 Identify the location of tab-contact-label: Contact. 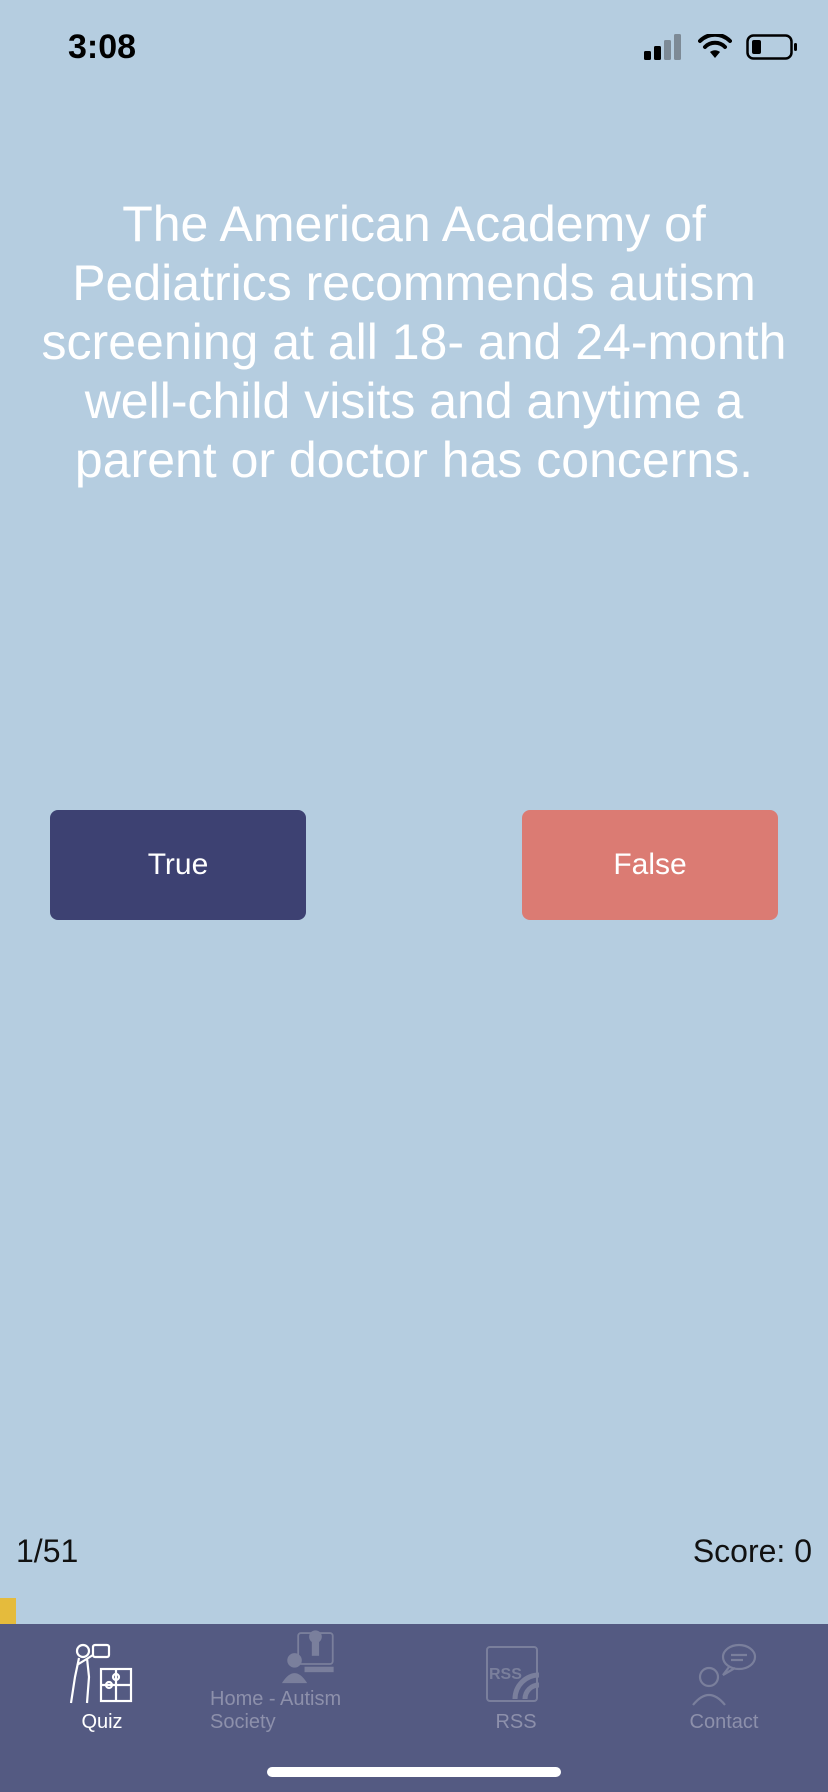
(724, 1722).